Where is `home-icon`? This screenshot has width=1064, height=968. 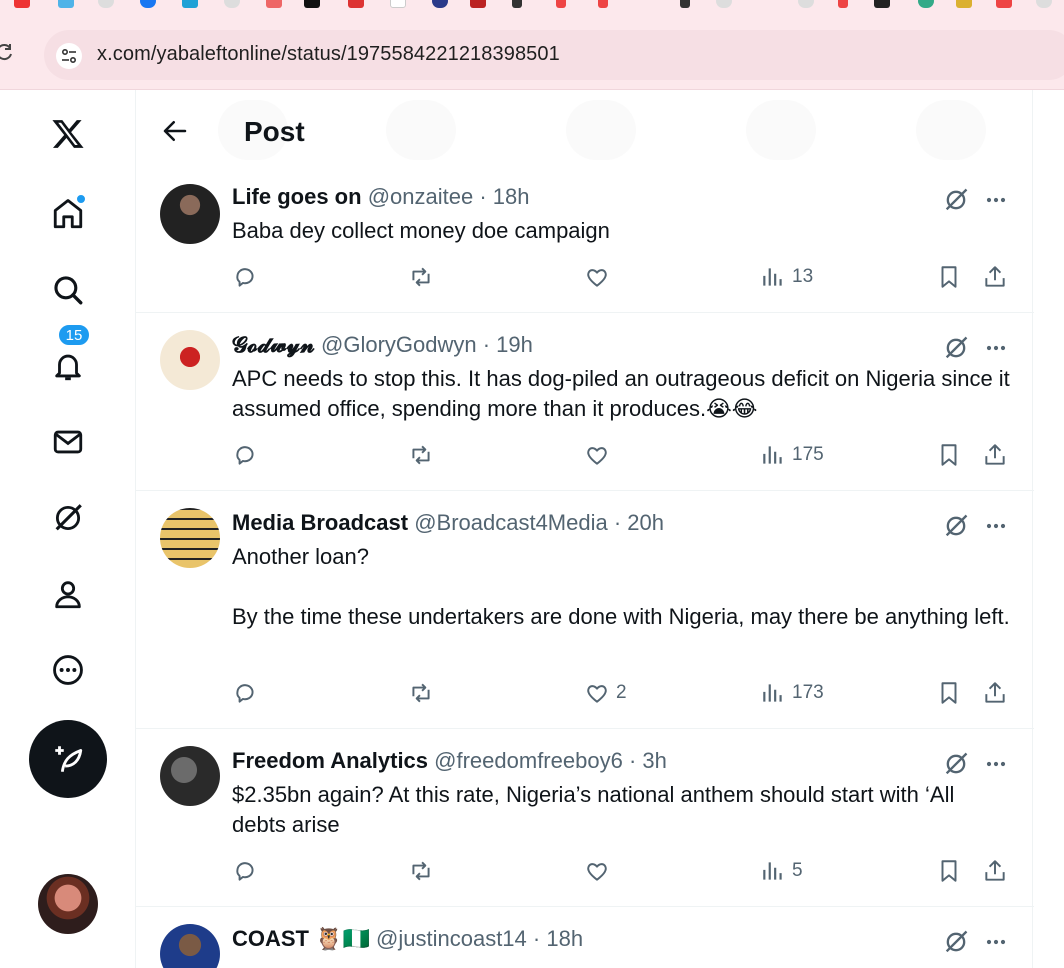
home-icon is located at coordinates (68, 214).